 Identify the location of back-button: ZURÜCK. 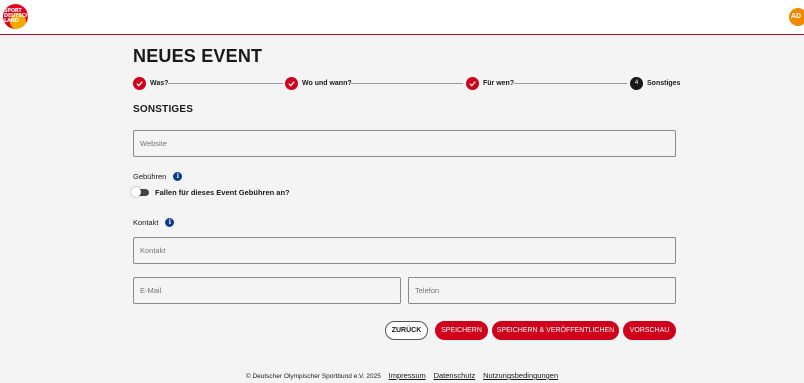
(406, 330).